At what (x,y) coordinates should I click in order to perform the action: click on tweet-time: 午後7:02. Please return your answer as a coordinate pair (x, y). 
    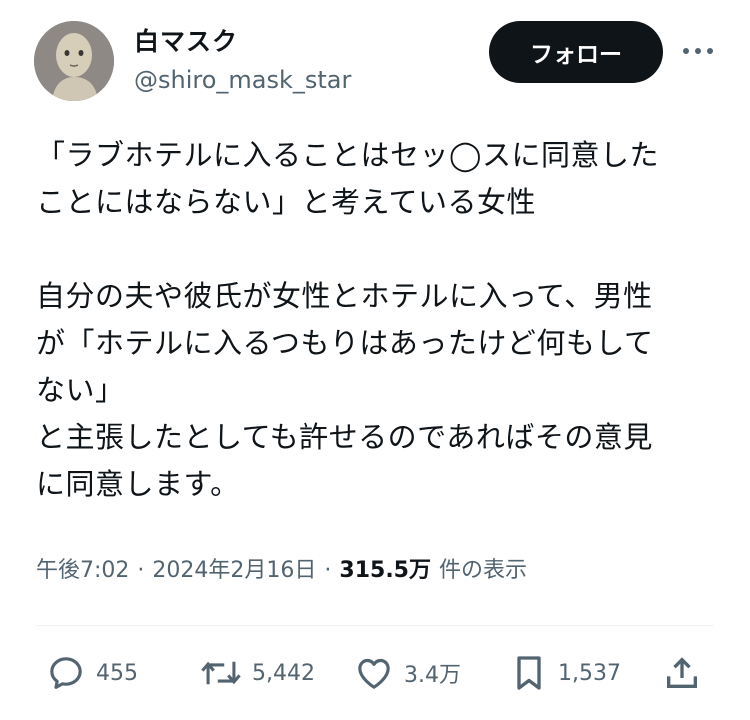
    Looking at the image, I should click on (82, 568).